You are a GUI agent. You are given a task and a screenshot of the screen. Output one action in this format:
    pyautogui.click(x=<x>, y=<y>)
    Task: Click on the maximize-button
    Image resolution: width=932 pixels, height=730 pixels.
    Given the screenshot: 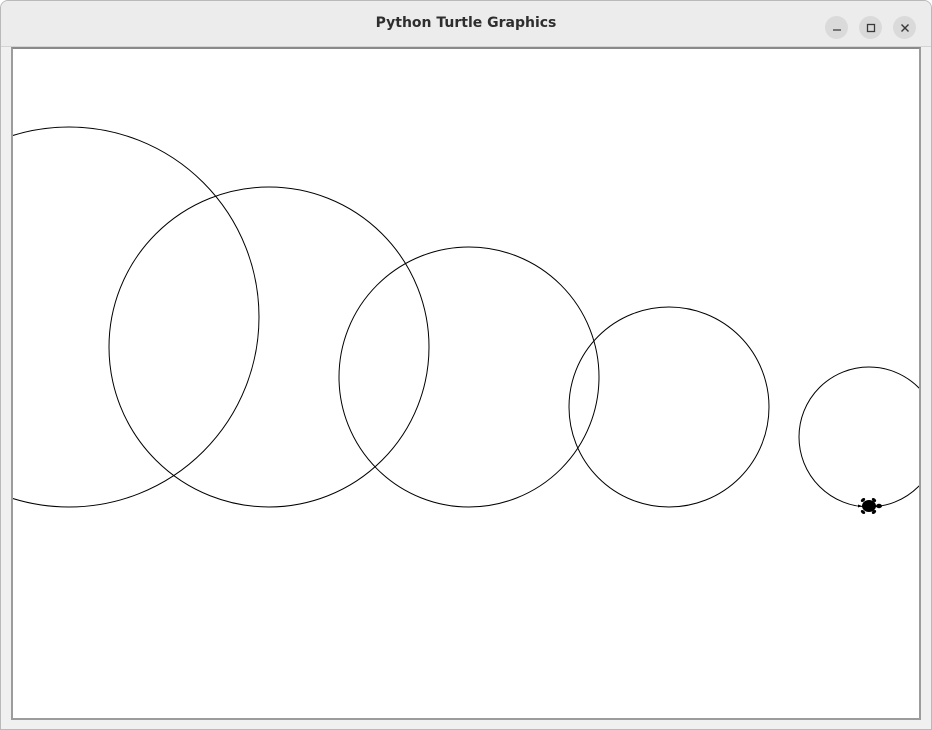 What is the action you would take?
    pyautogui.click(x=870, y=27)
    